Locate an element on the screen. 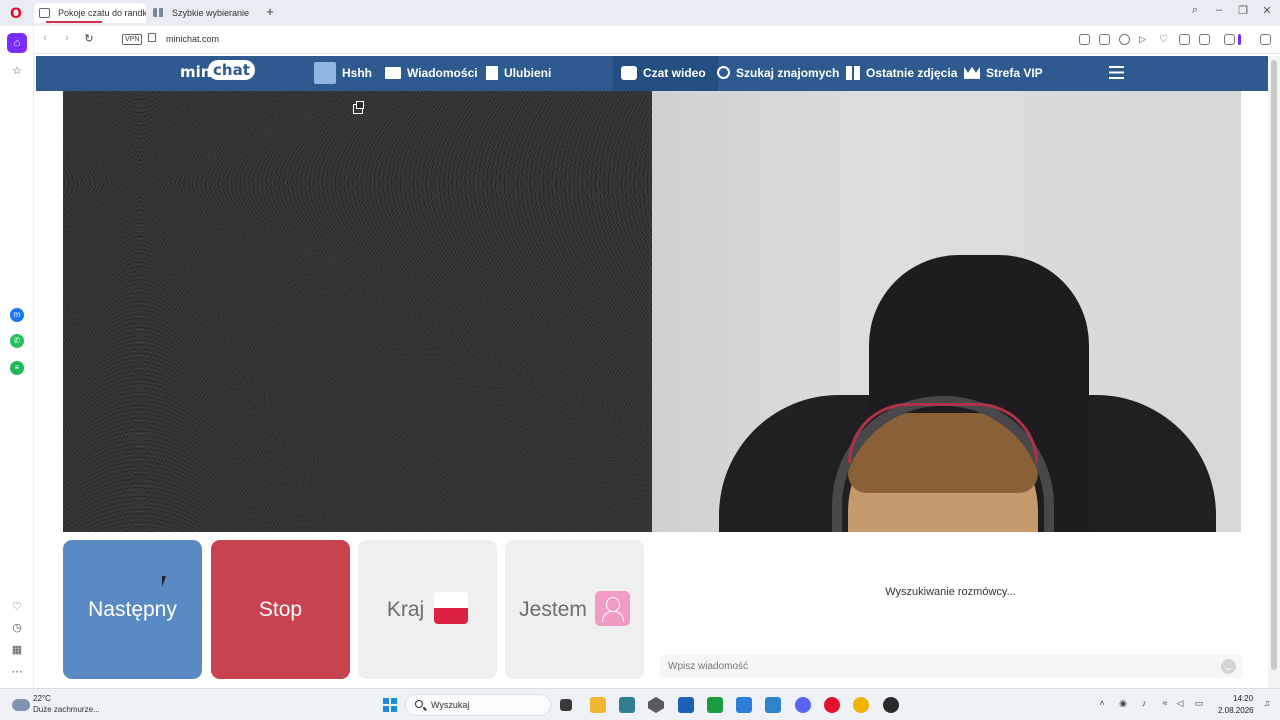  headset-accent is located at coordinates (943, 433).